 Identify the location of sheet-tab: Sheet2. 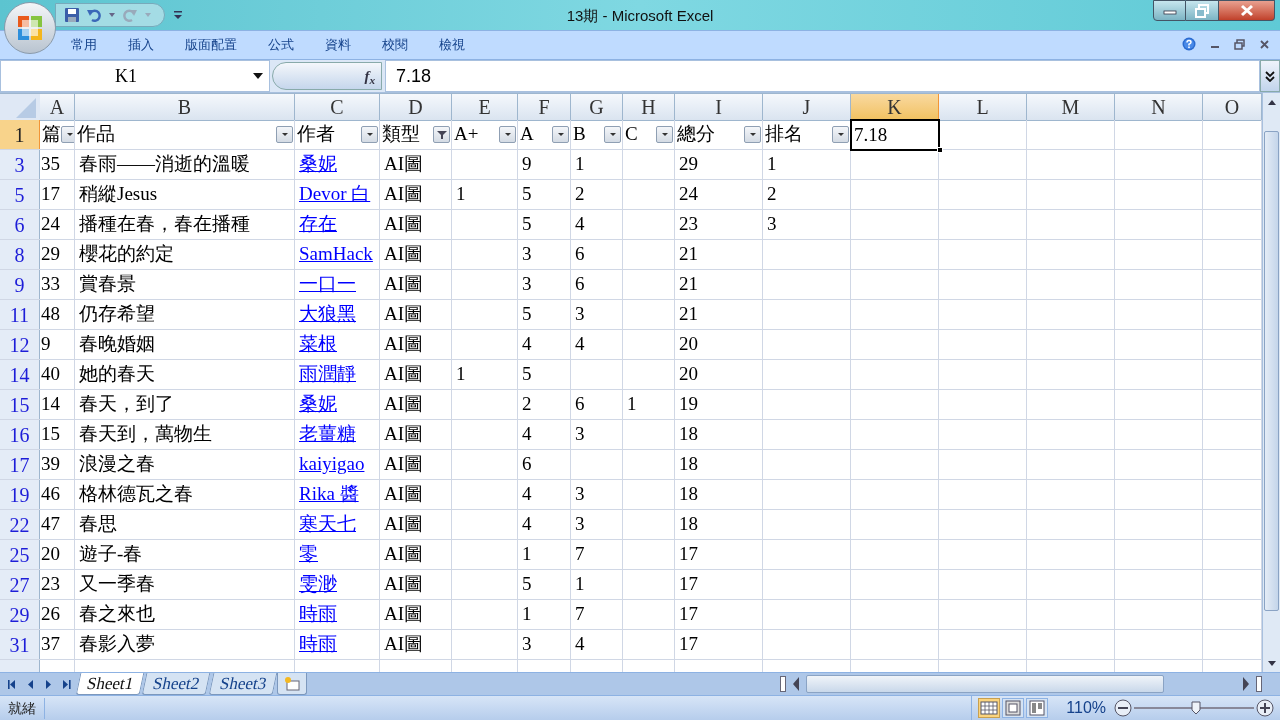
(176, 684).